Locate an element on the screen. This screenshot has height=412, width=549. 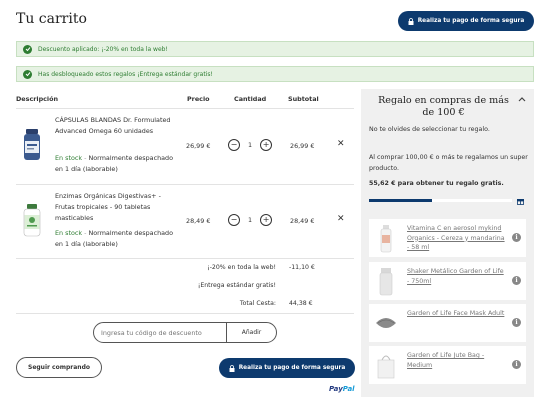
gift-reminder: No te olvides de seleccionar tu regalo. is located at coordinates (429, 129).